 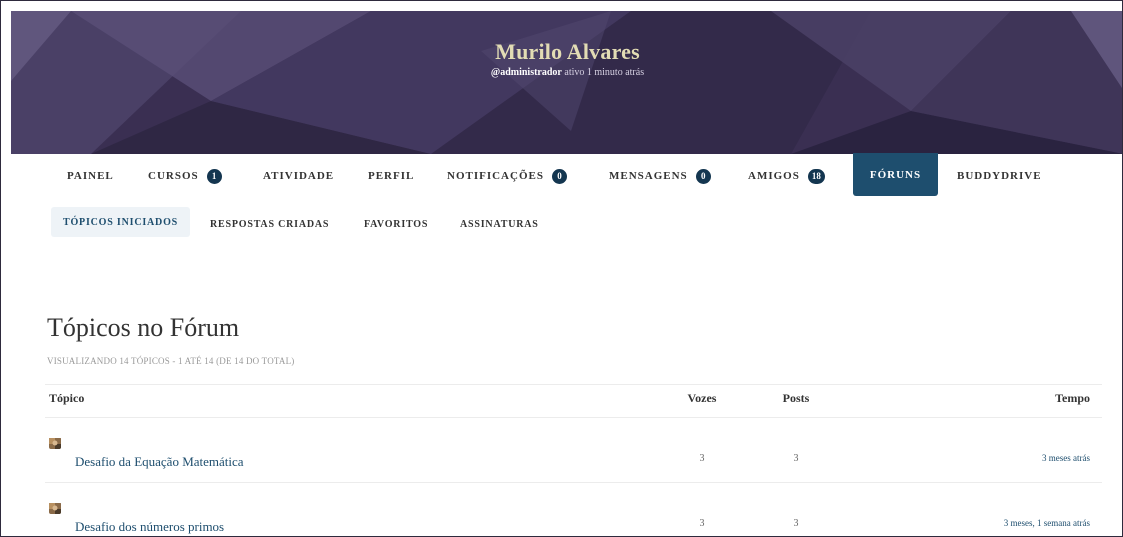 I want to click on topic-link: Desafio da Equação Matemática, so click(x=159, y=462).